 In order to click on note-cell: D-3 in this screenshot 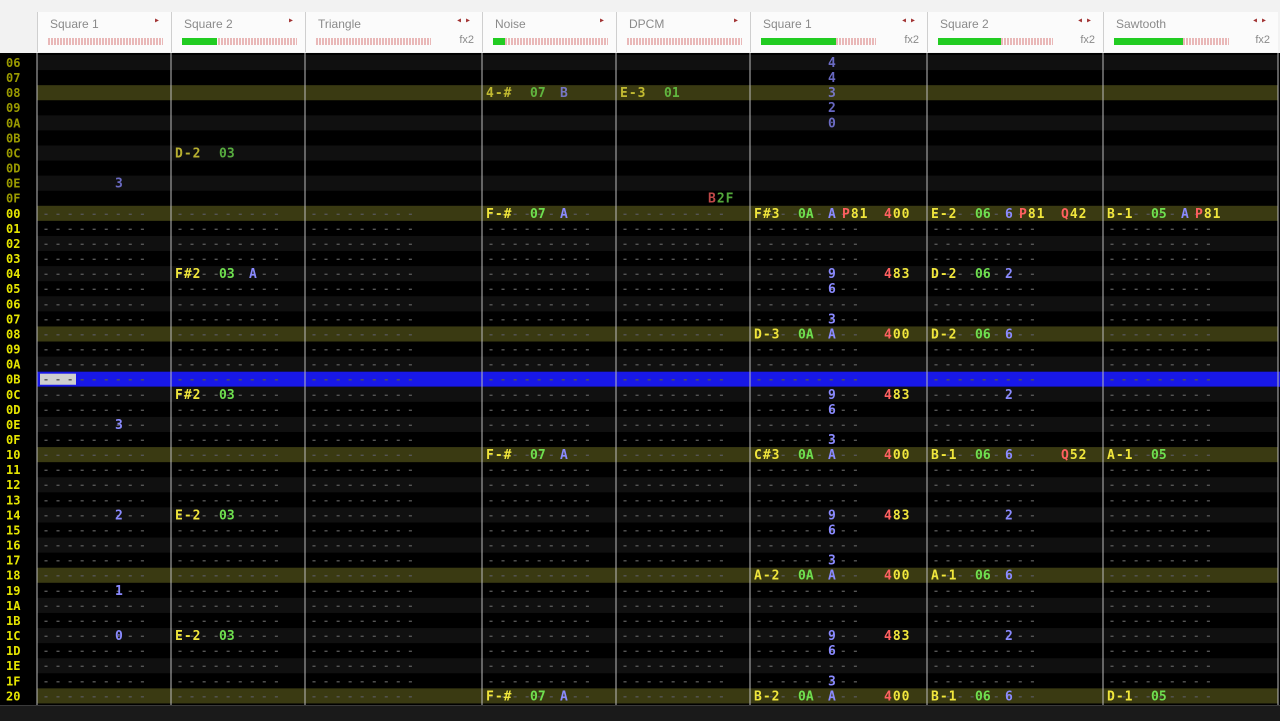, I will do `click(767, 334)`.